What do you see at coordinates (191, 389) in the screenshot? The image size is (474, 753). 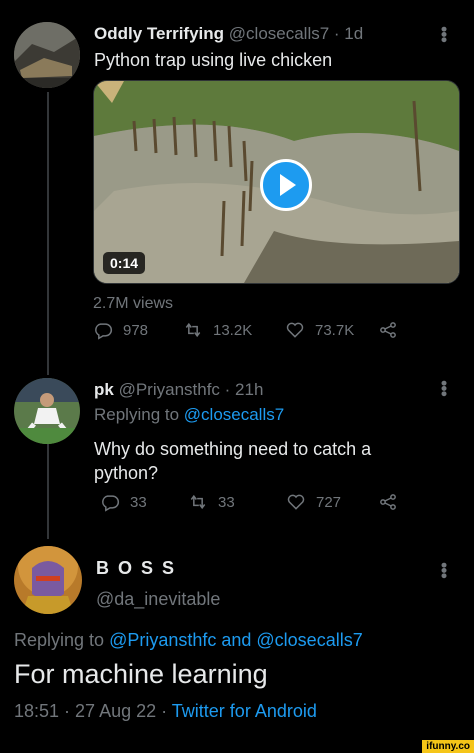 I see `author-handle: @Priyansthfc · 21h` at bounding box center [191, 389].